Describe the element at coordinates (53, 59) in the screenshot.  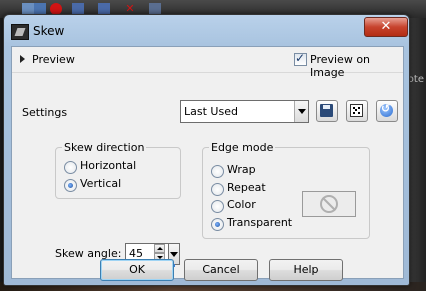
I see `preview-toggle: Preview` at that location.